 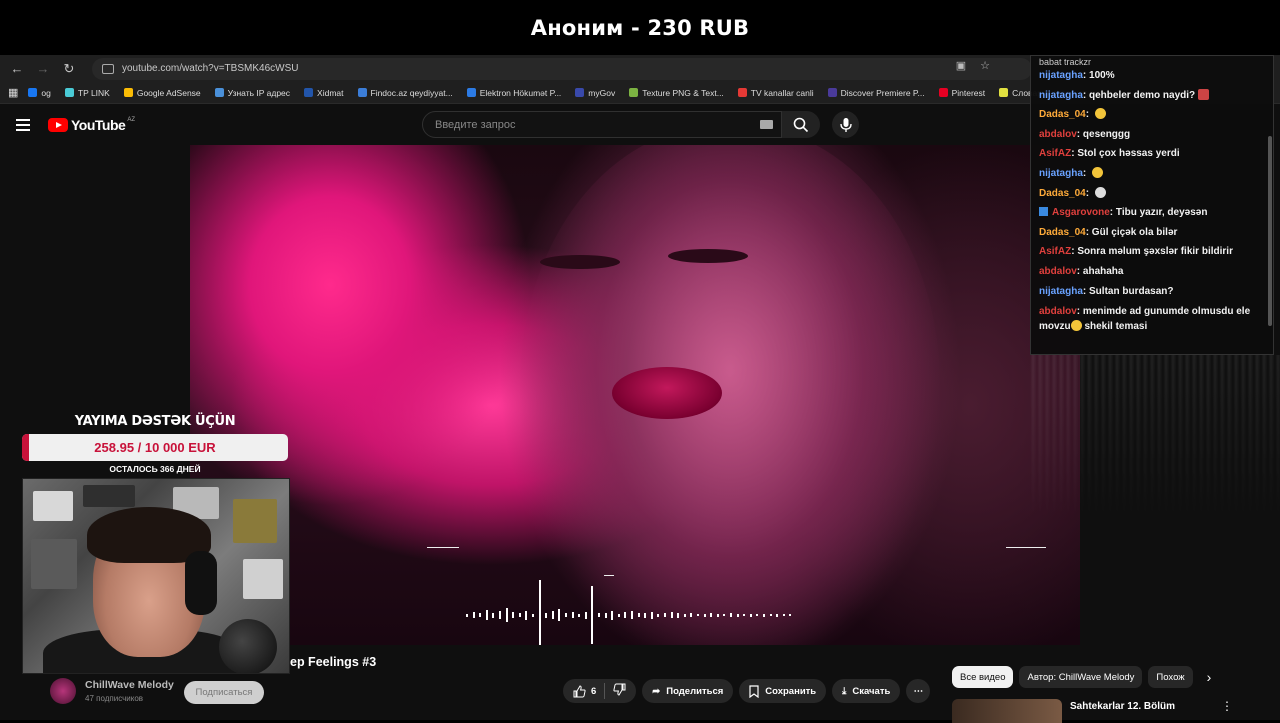 What do you see at coordinates (1155, 440) in the screenshot?
I see `decorative-streaks` at bounding box center [1155, 440].